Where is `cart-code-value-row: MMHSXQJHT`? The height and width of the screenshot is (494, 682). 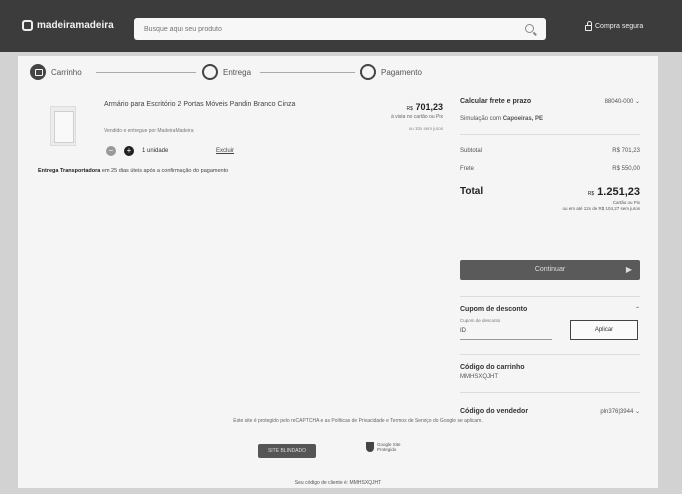
cart-code-value-row: MMHSXQJHT is located at coordinates (550, 377).